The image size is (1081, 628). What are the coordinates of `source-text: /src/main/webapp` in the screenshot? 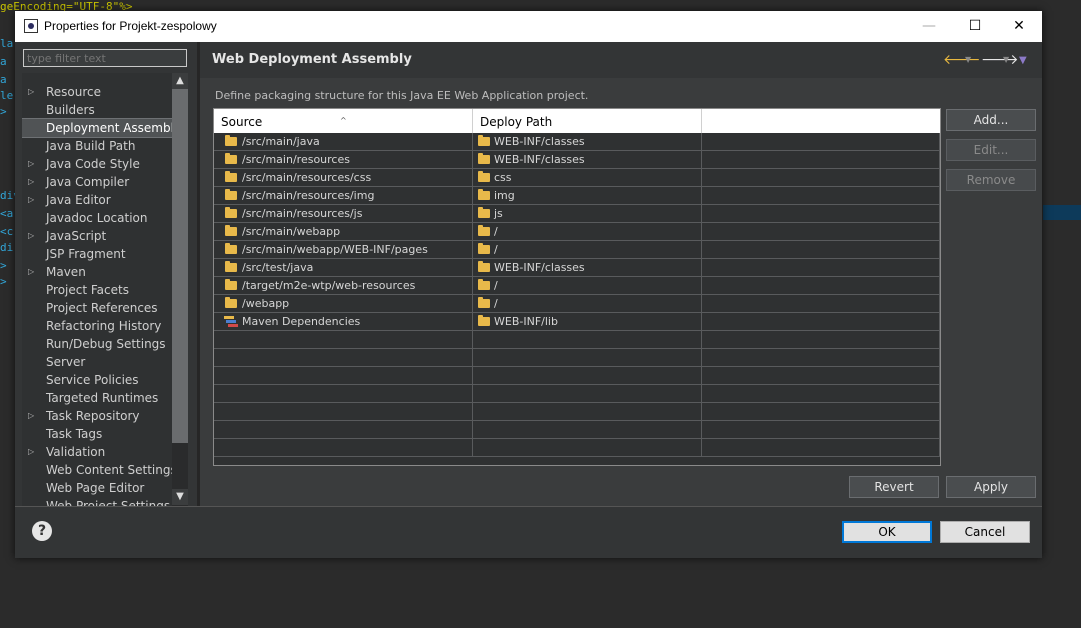 It's located at (291, 231).